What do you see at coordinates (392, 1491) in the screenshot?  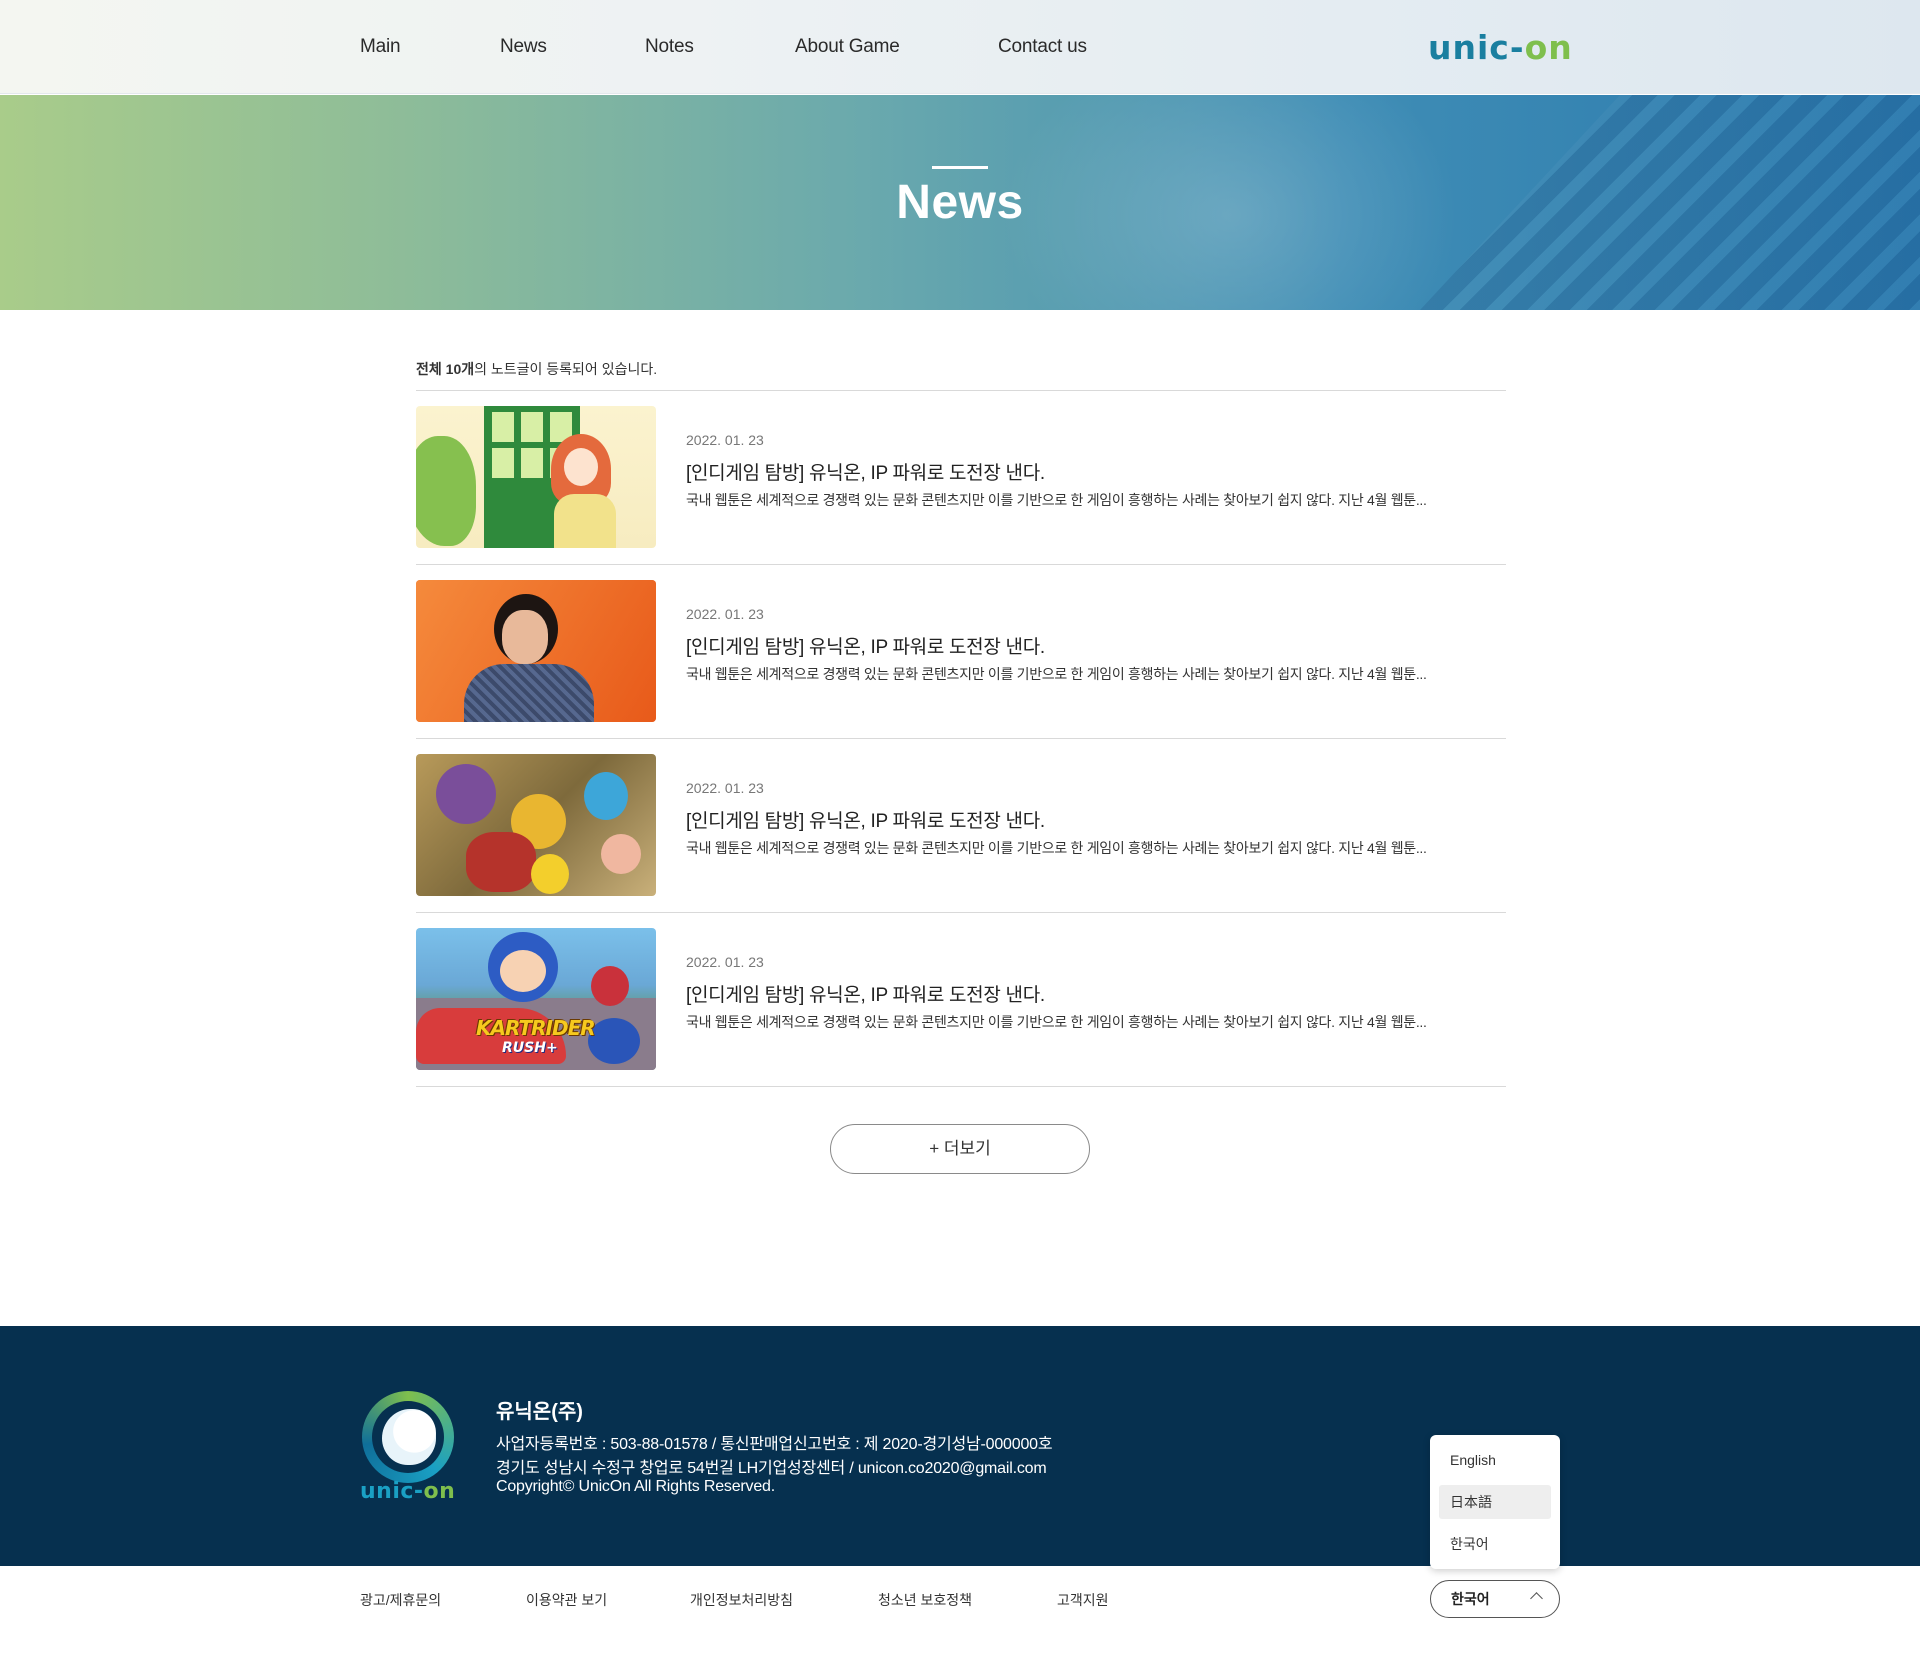 I see `footer-logo-unic: unic-` at bounding box center [392, 1491].